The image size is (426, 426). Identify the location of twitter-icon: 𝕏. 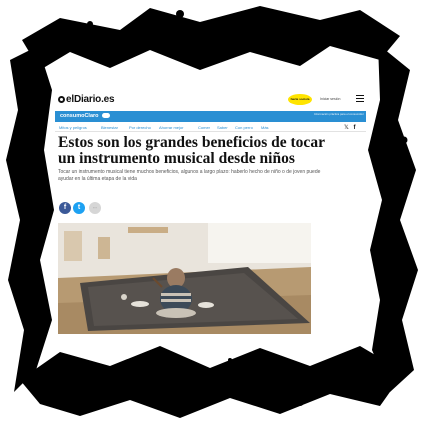
(346, 128).